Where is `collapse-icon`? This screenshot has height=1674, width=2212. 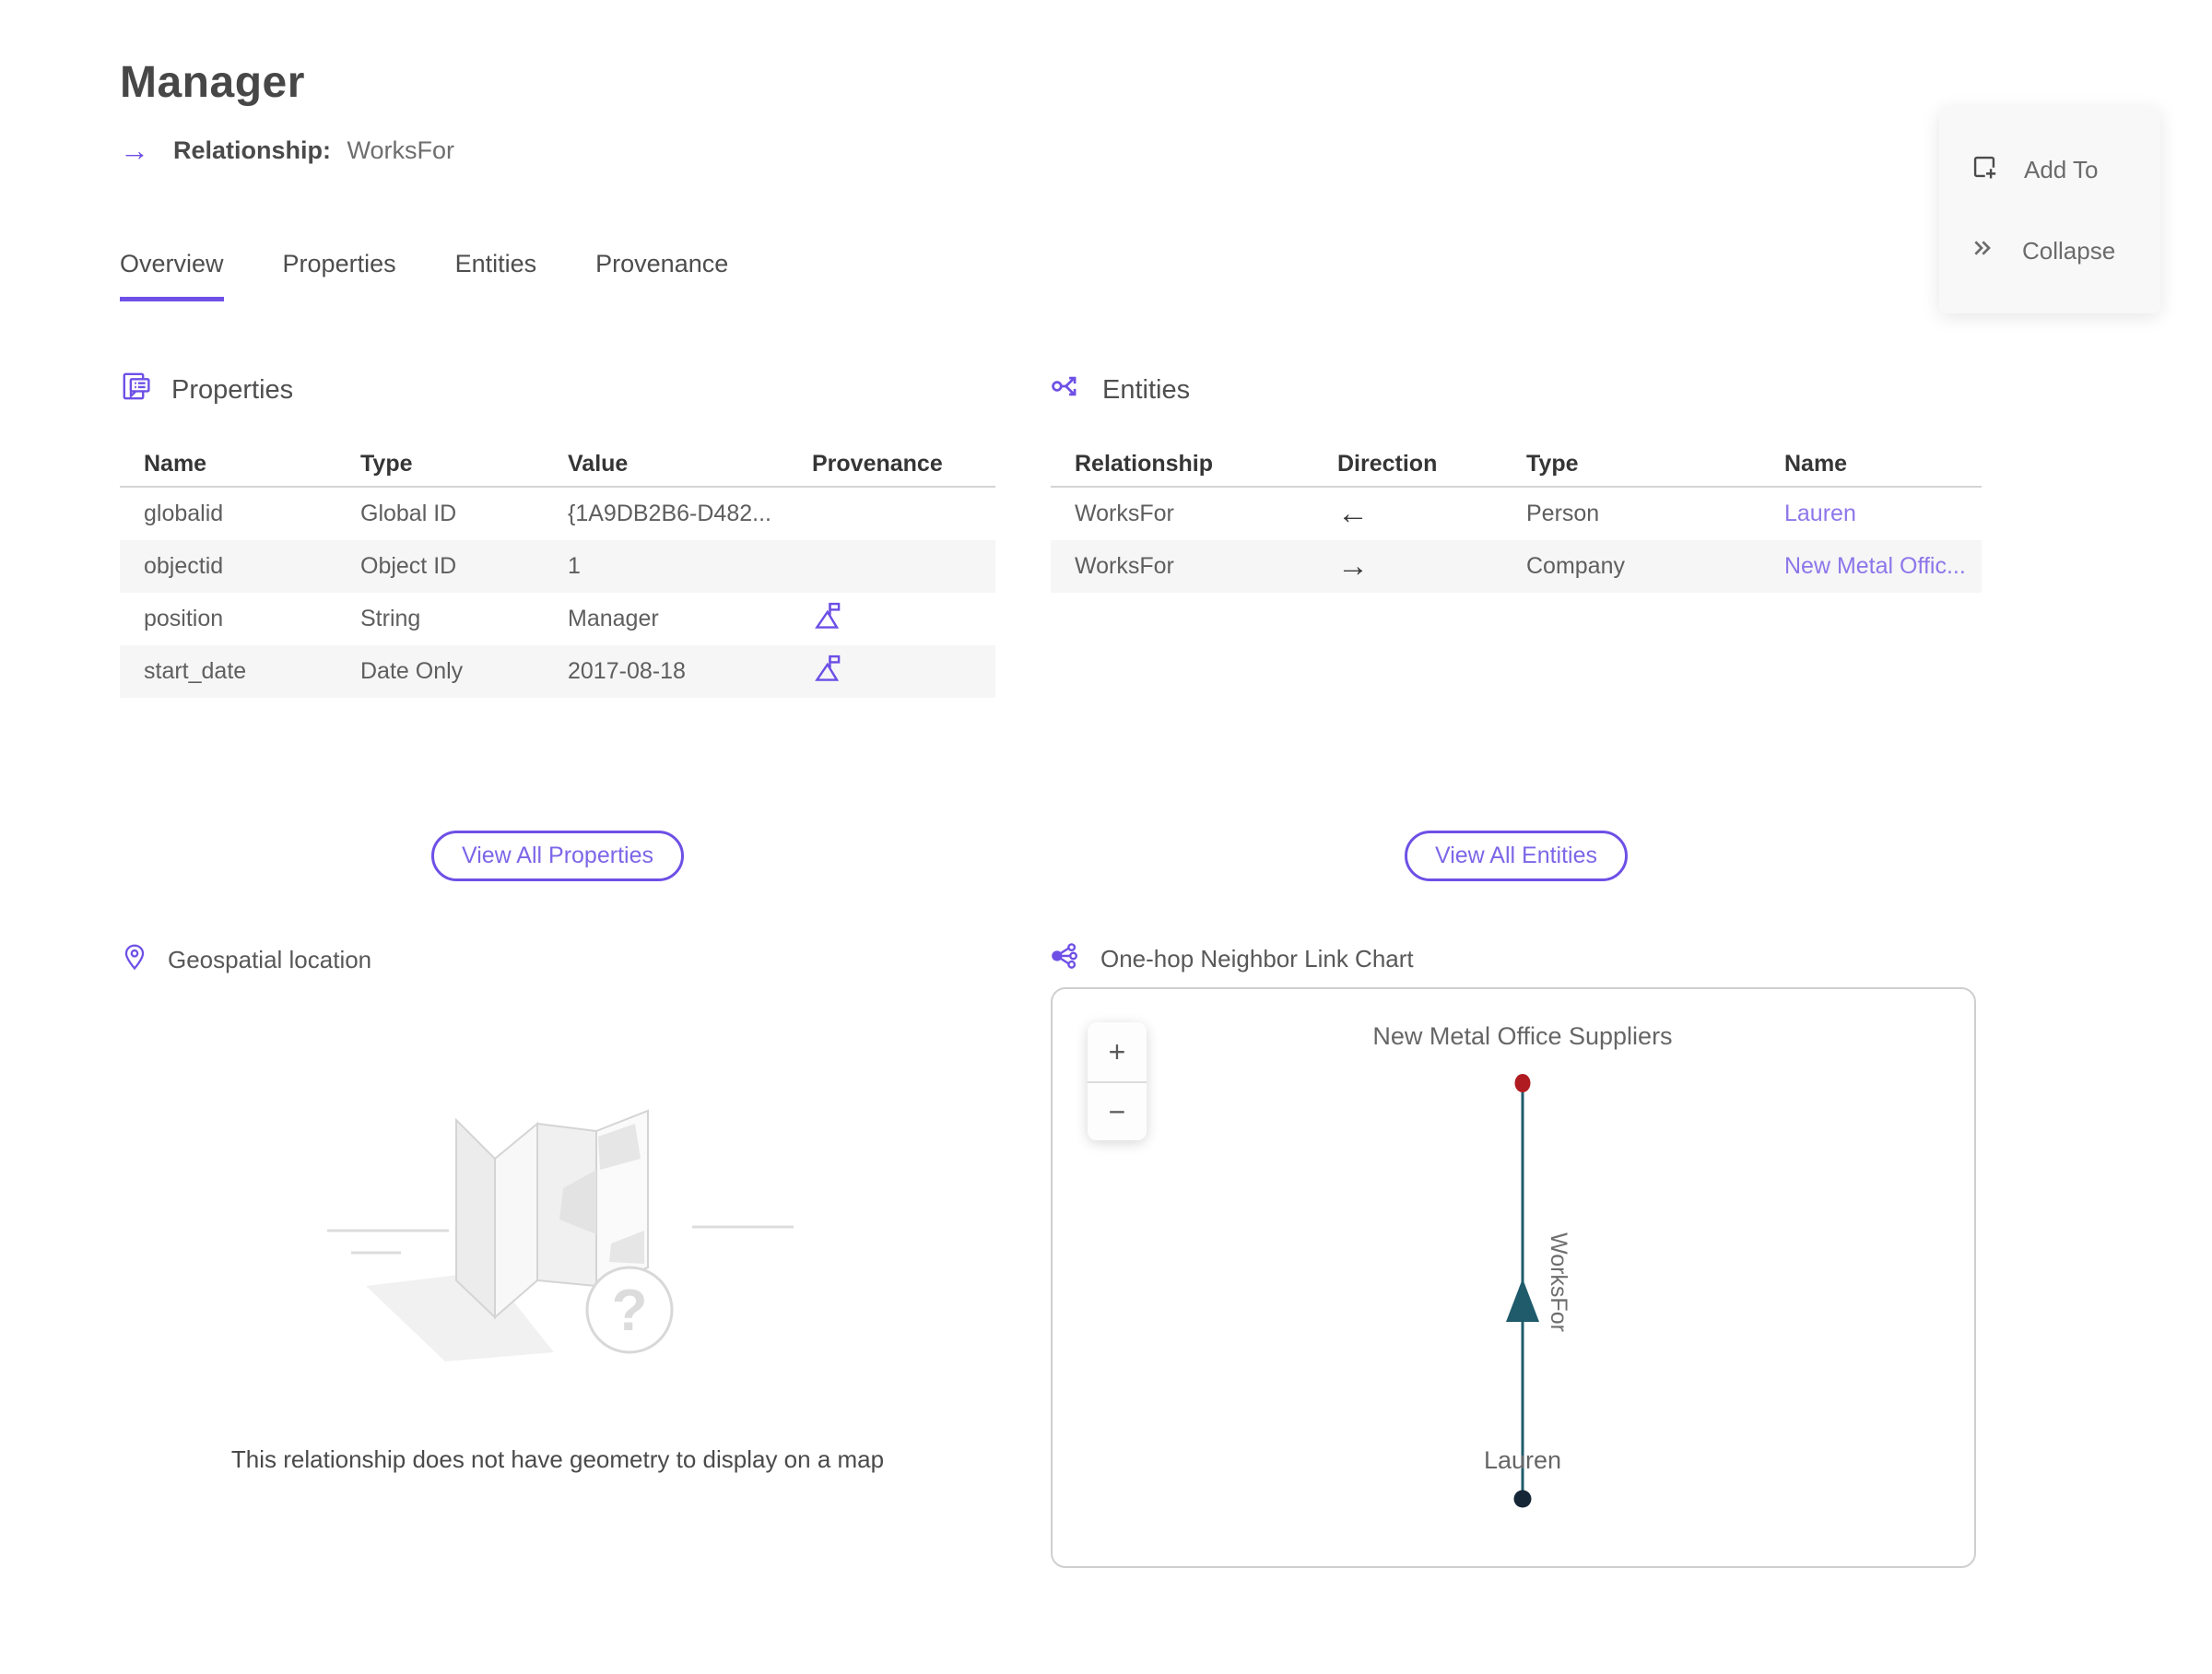
collapse-icon is located at coordinates (1983, 251).